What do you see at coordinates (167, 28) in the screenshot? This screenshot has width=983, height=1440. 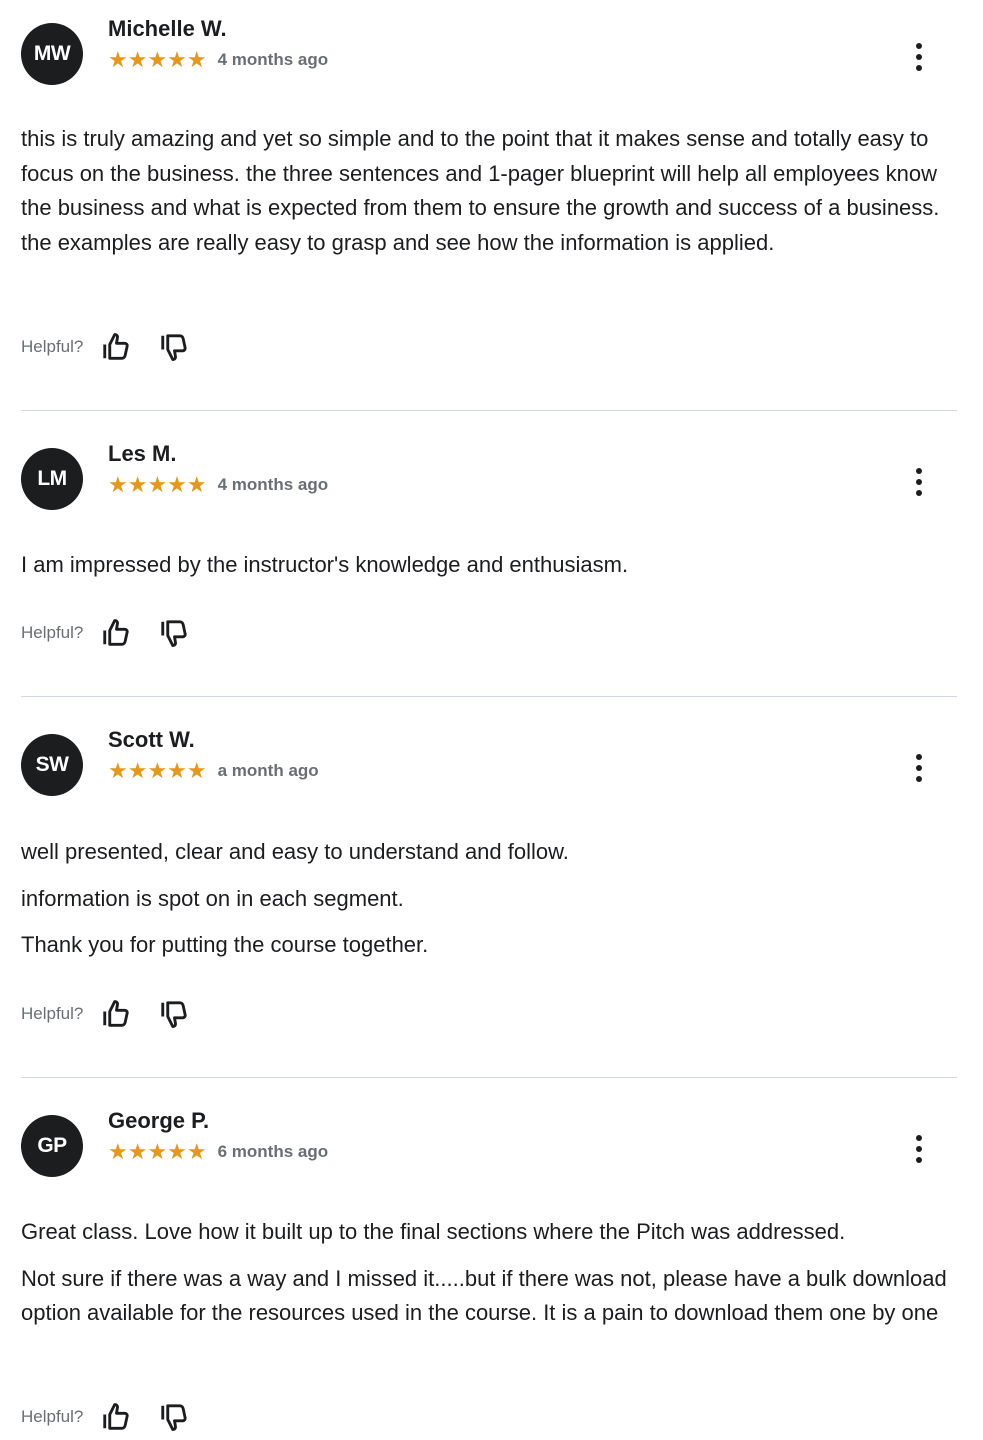 I see `reviewer-name: Michelle W.` at bounding box center [167, 28].